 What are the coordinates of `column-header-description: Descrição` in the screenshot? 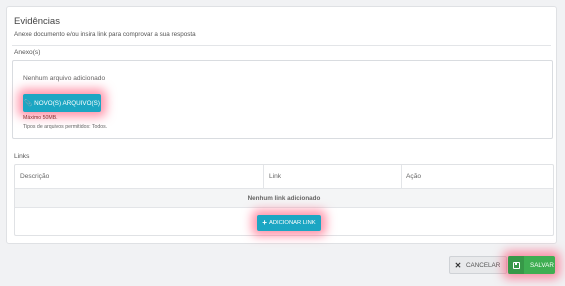 It's located at (35, 176).